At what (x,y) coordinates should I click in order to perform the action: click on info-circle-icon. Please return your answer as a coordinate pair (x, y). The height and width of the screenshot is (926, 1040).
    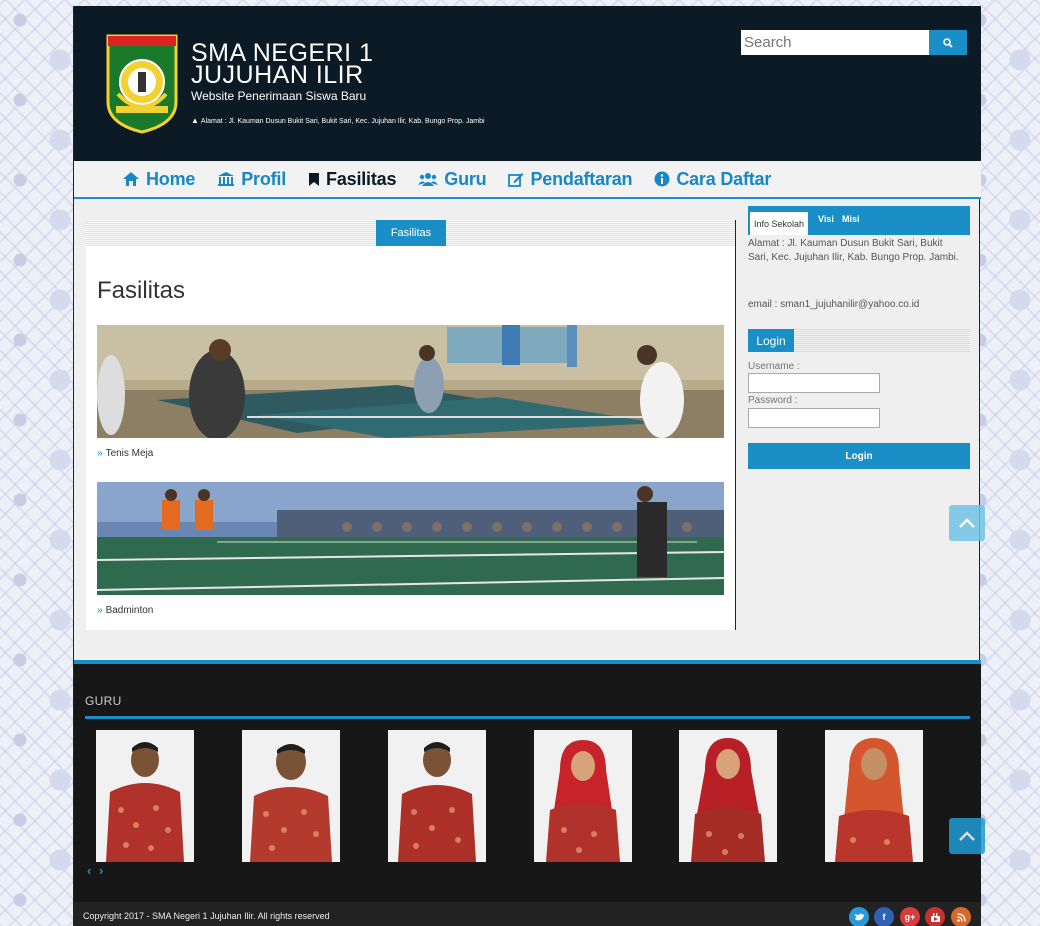
    Looking at the image, I should click on (662, 179).